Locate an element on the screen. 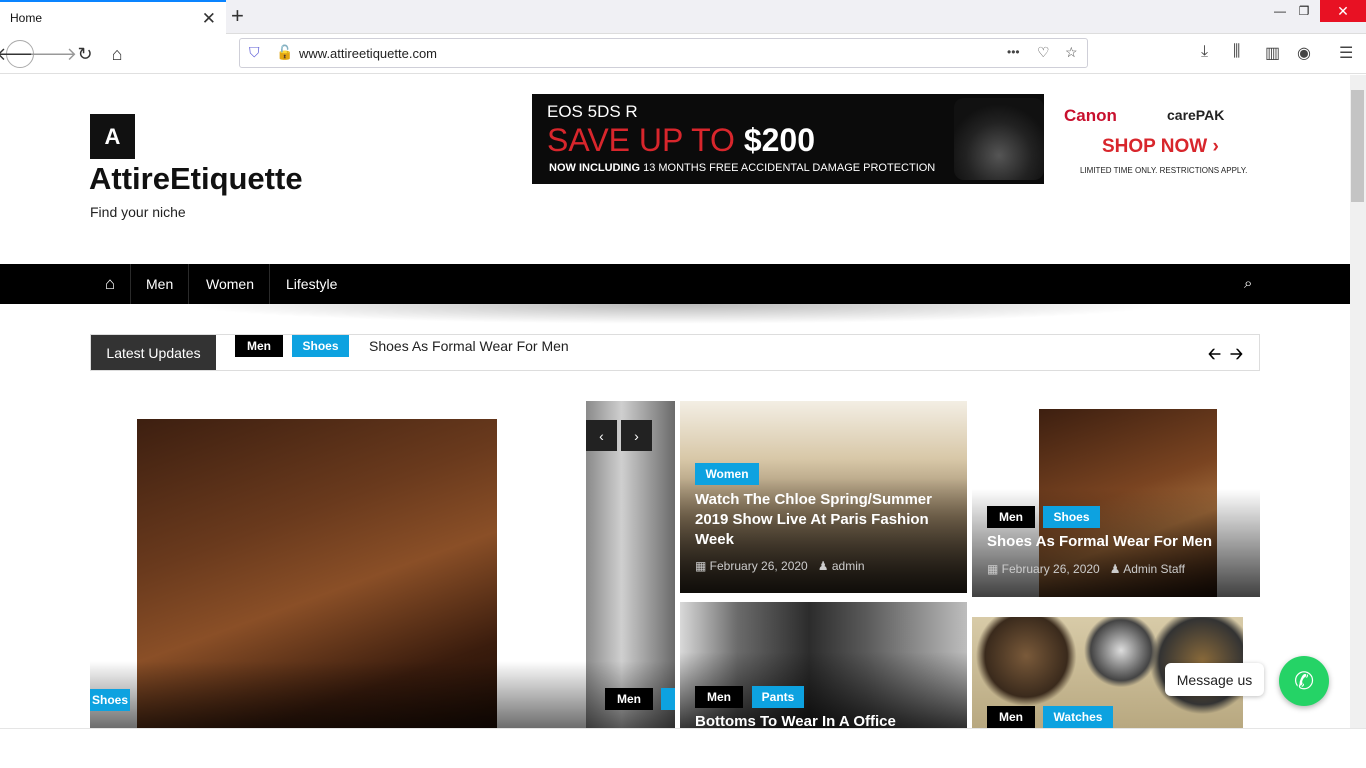 The width and height of the screenshot is (1366, 768). bookmark-star-icon: ☆ is located at coordinates (1071, 52).